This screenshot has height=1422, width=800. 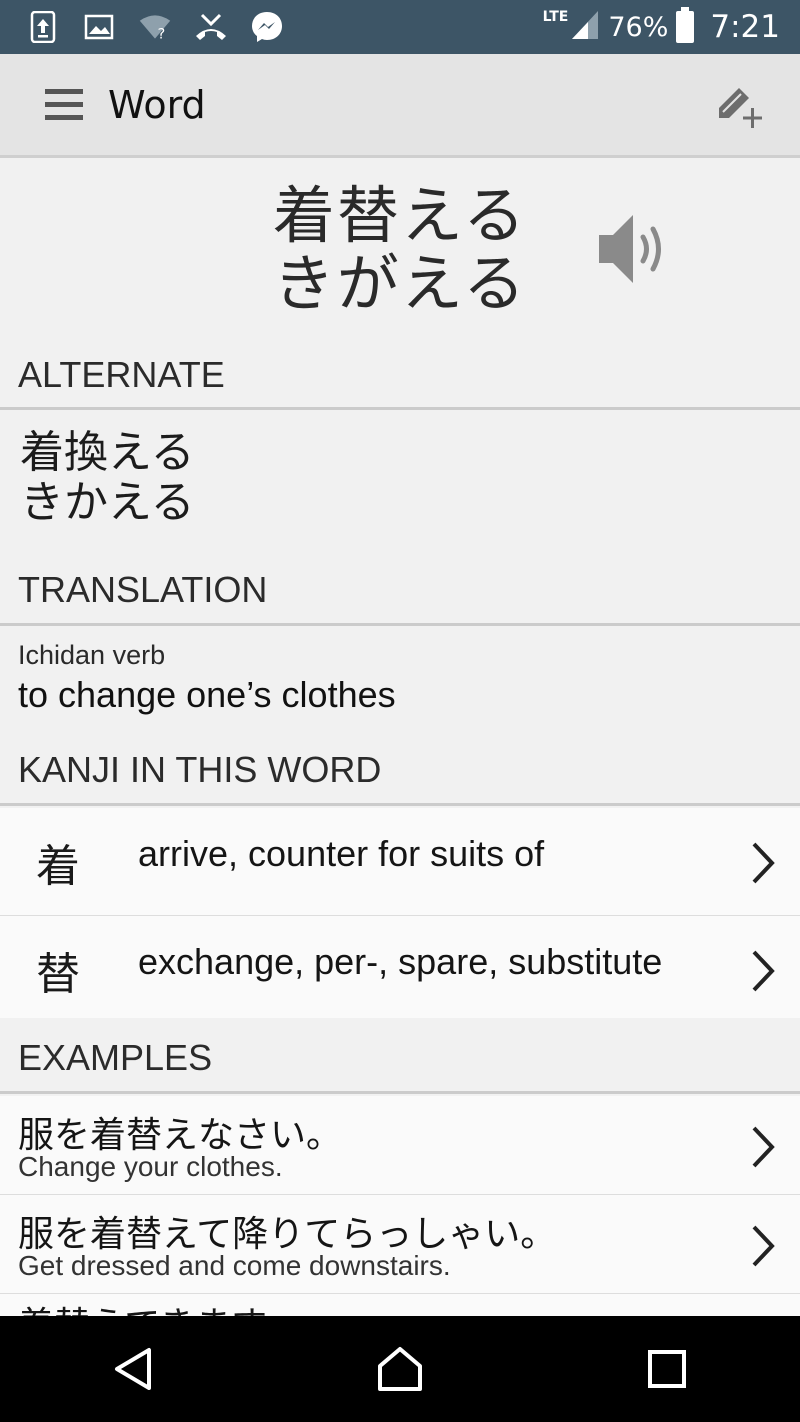 What do you see at coordinates (740, 107) in the screenshot?
I see `pencil-plus-icon` at bounding box center [740, 107].